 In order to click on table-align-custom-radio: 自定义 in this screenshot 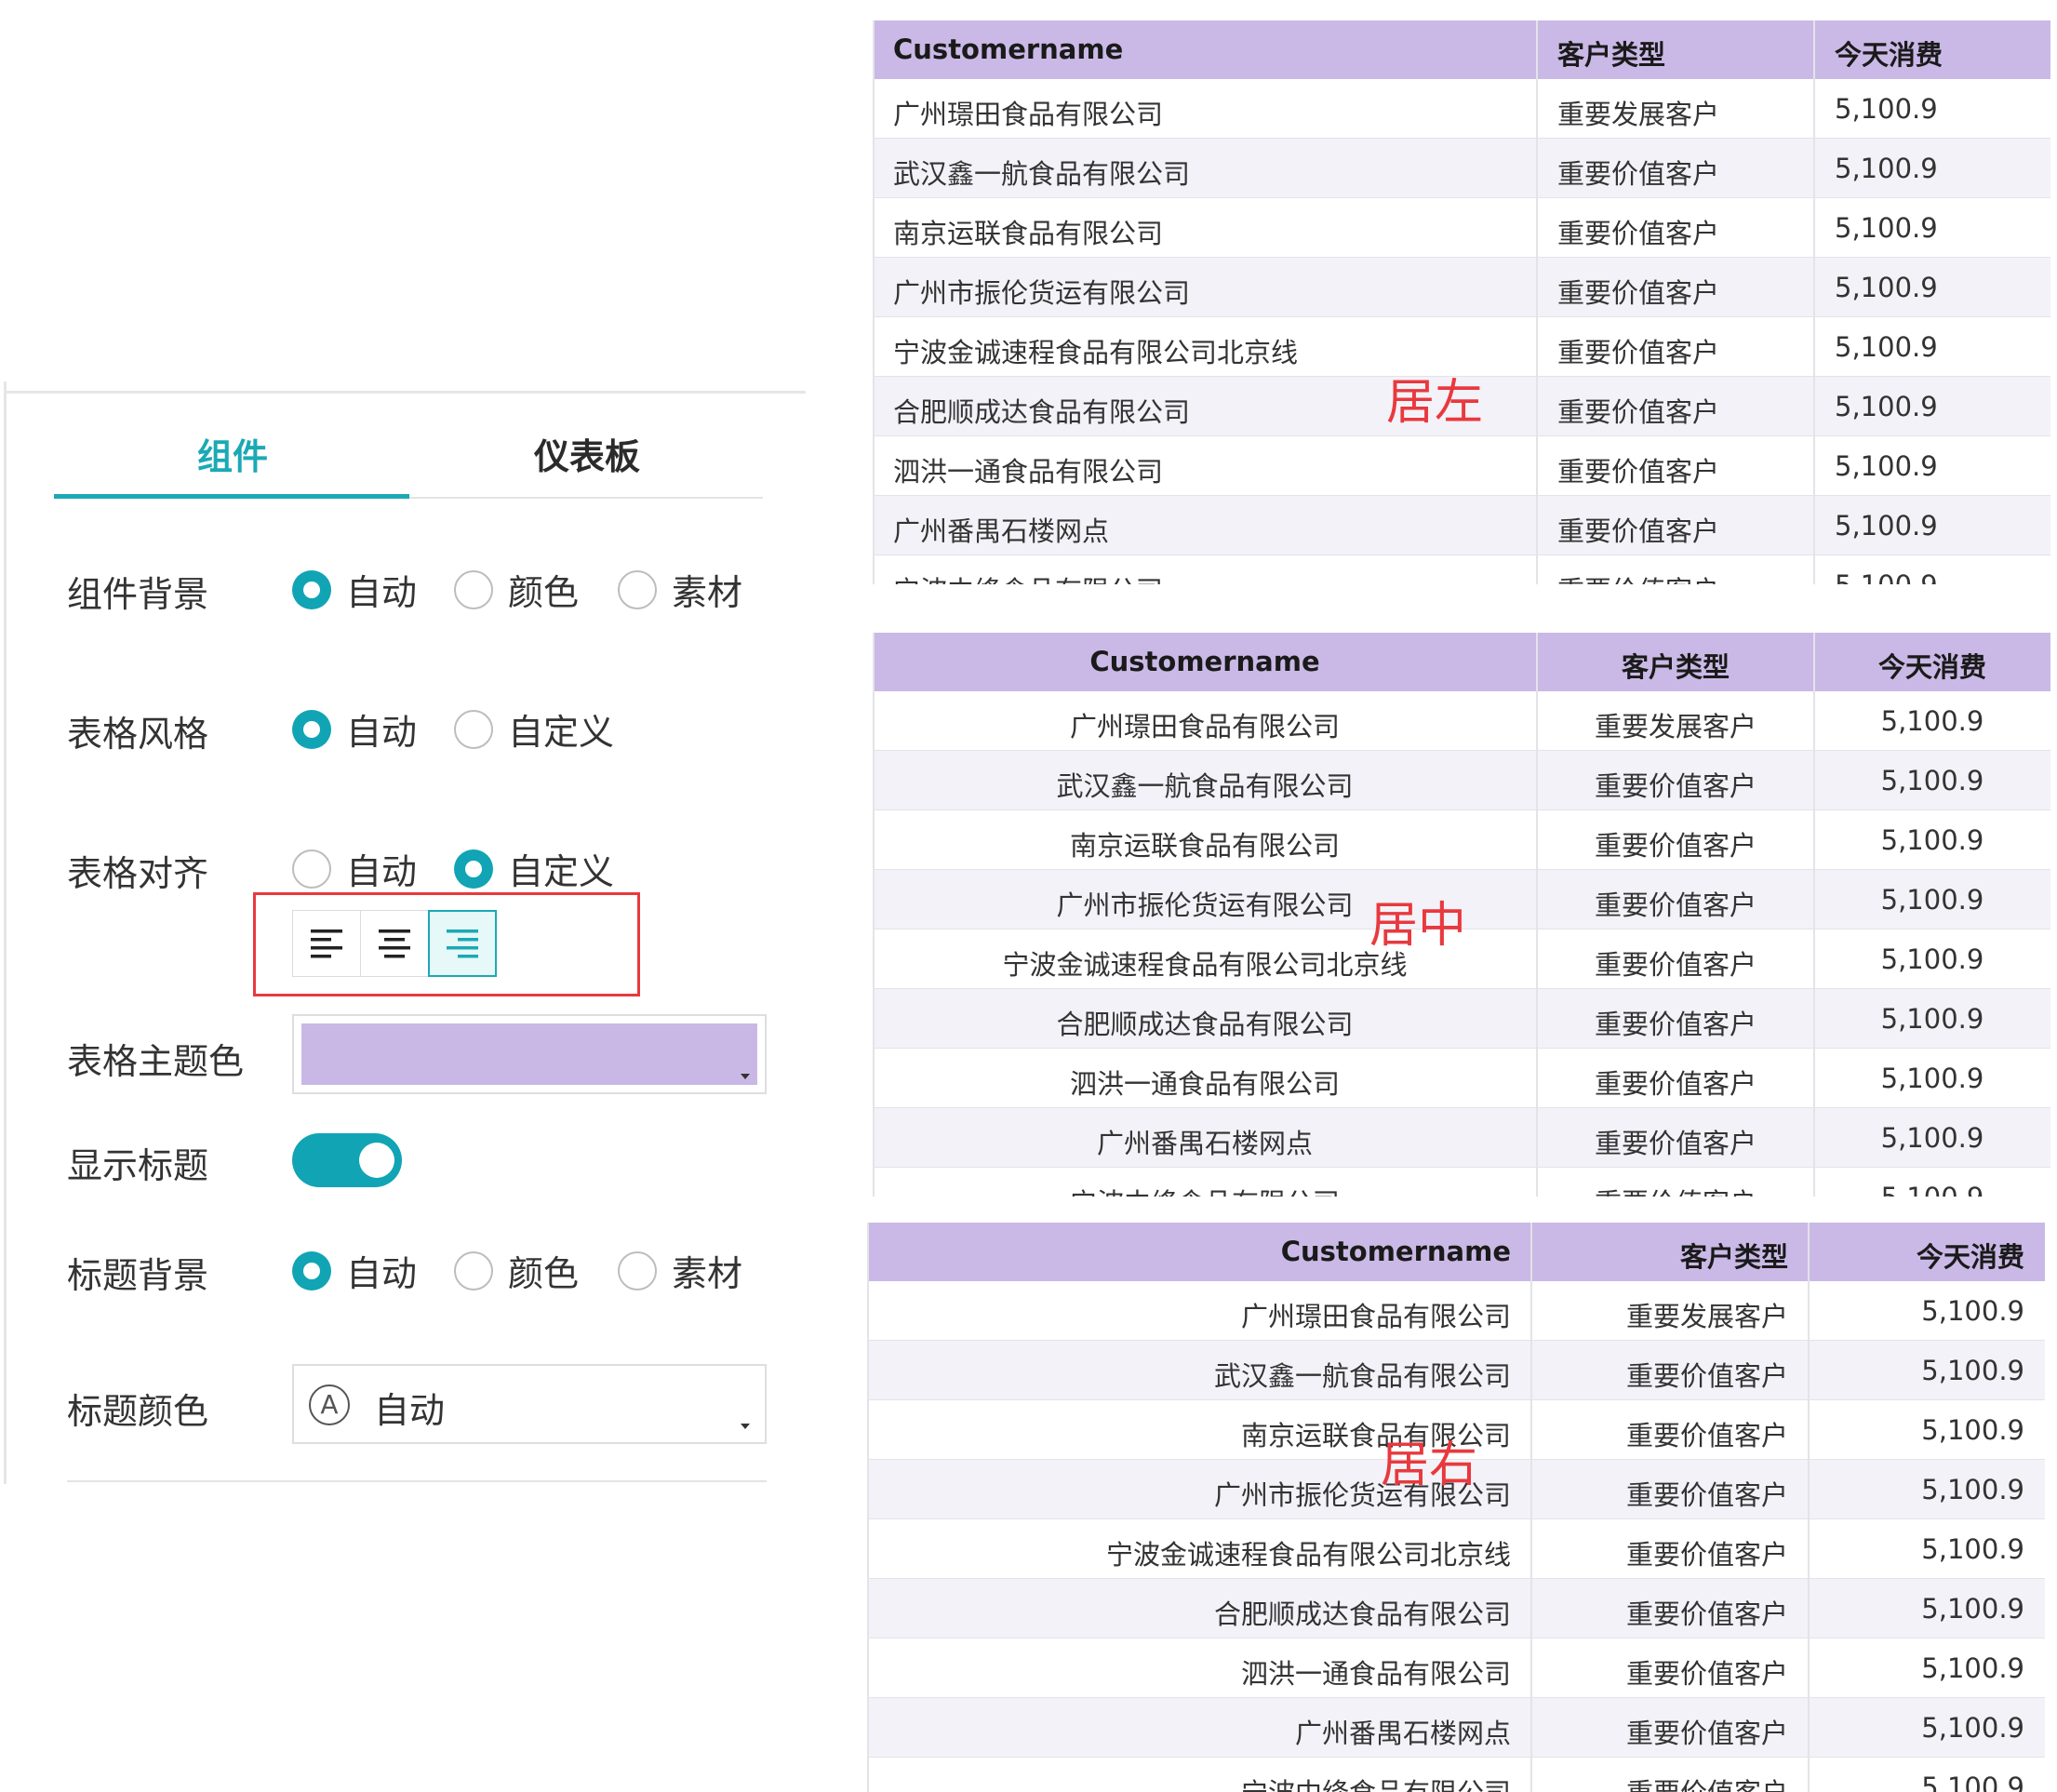, I will do `click(534, 869)`.